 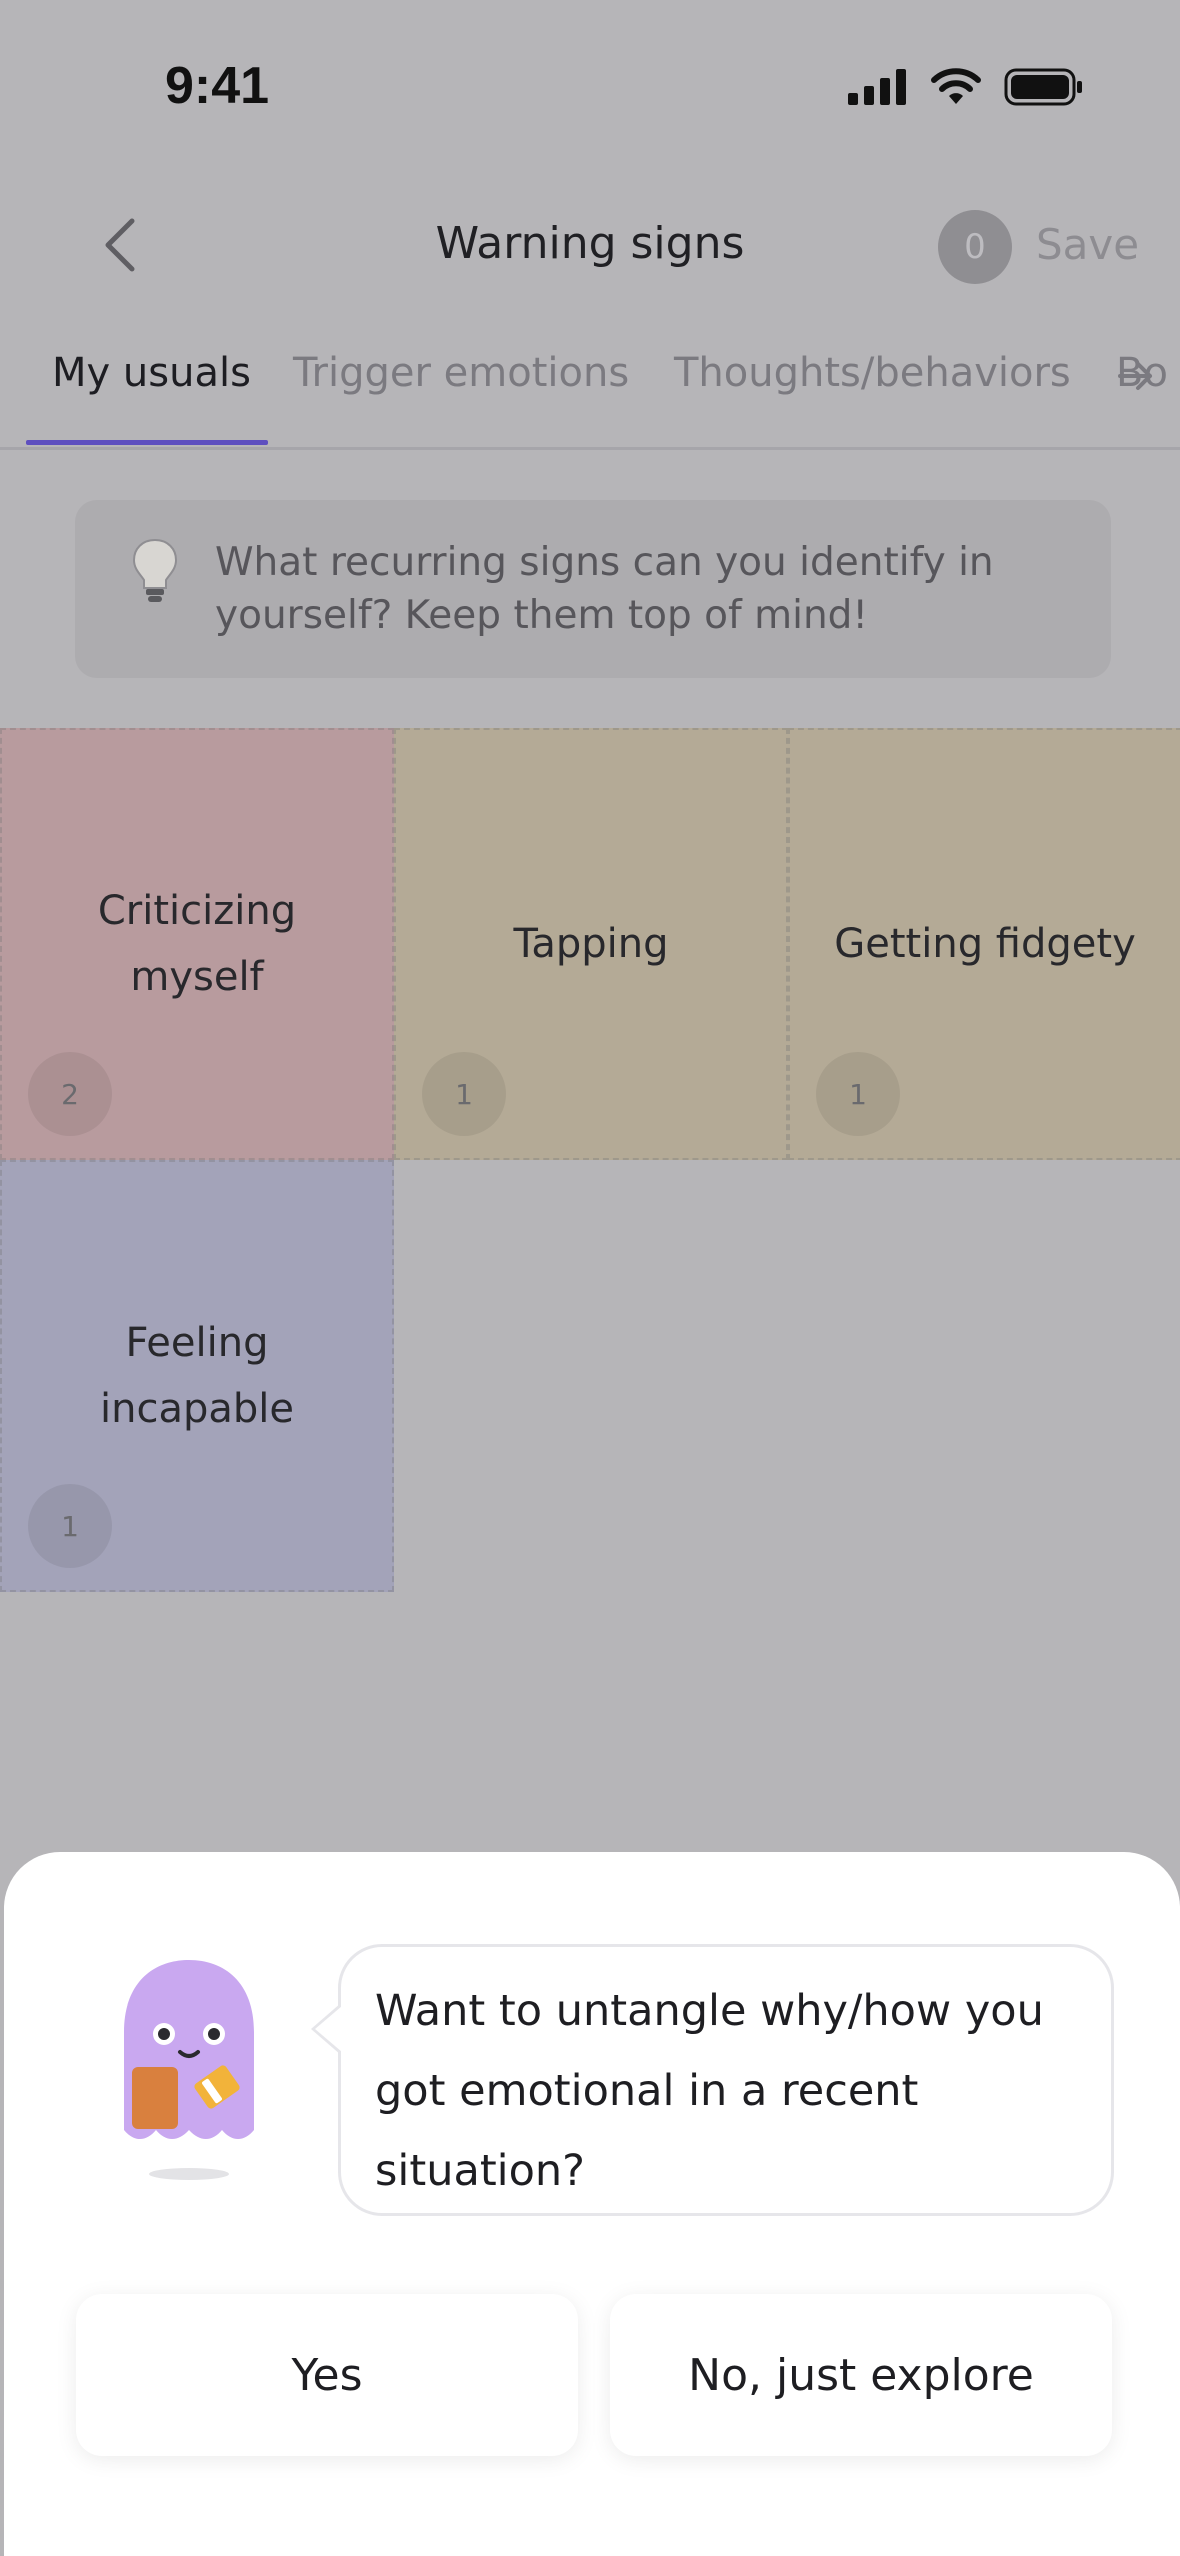 I want to click on cellular-signal-icon, so click(x=877, y=87).